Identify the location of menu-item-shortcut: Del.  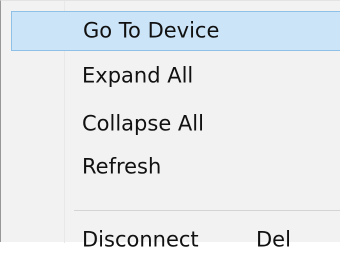
(273, 239).